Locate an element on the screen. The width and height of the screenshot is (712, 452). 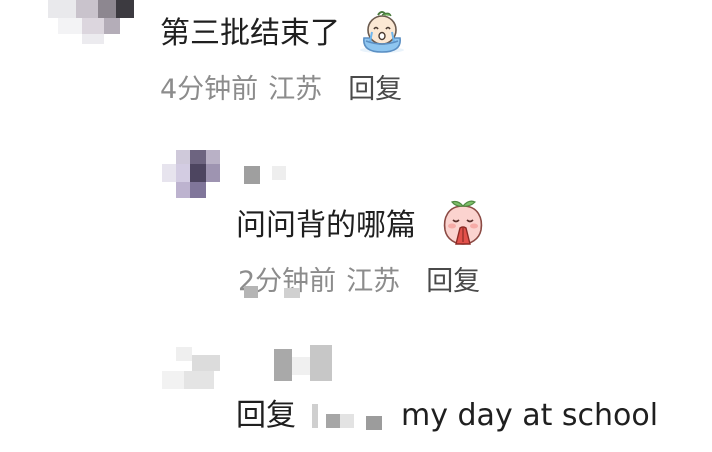
mention-mosaic is located at coordinates (352, 417).